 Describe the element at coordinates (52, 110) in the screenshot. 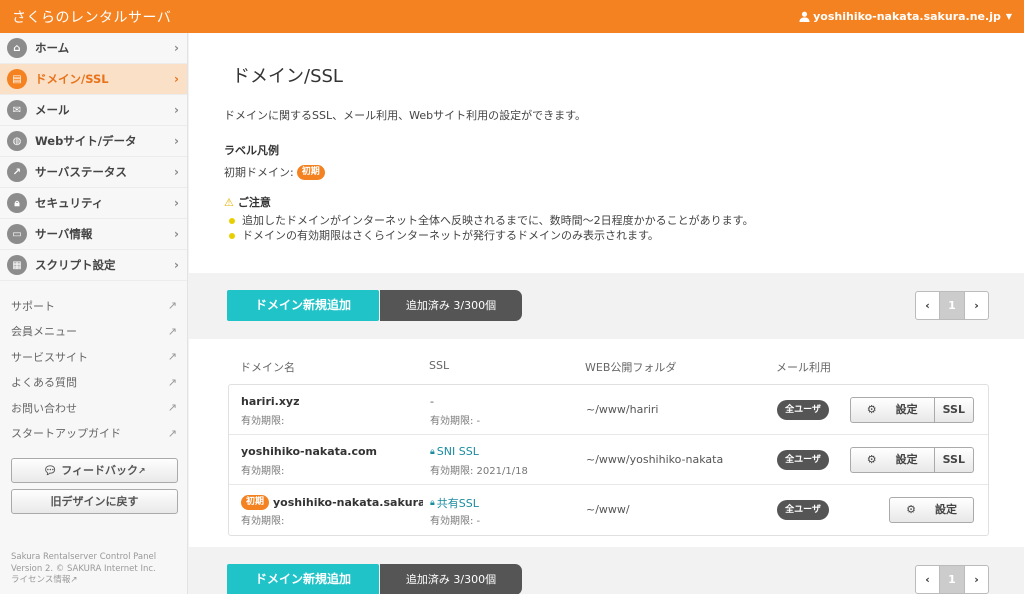

I see `sidebar-item-label: メール` at that location.